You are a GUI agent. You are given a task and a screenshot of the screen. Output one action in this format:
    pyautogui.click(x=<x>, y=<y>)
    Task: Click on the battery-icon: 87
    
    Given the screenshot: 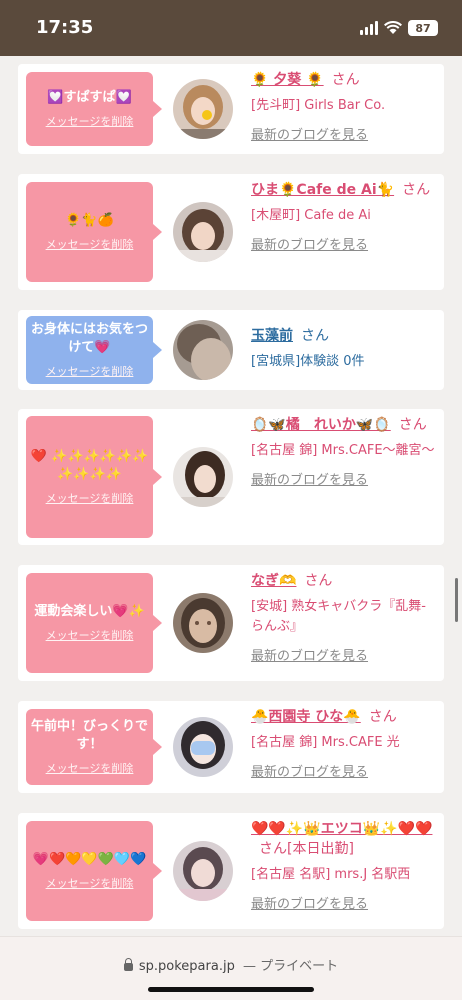 What is the action you would take?
    pyautogui.click(x=423, y=28)
    